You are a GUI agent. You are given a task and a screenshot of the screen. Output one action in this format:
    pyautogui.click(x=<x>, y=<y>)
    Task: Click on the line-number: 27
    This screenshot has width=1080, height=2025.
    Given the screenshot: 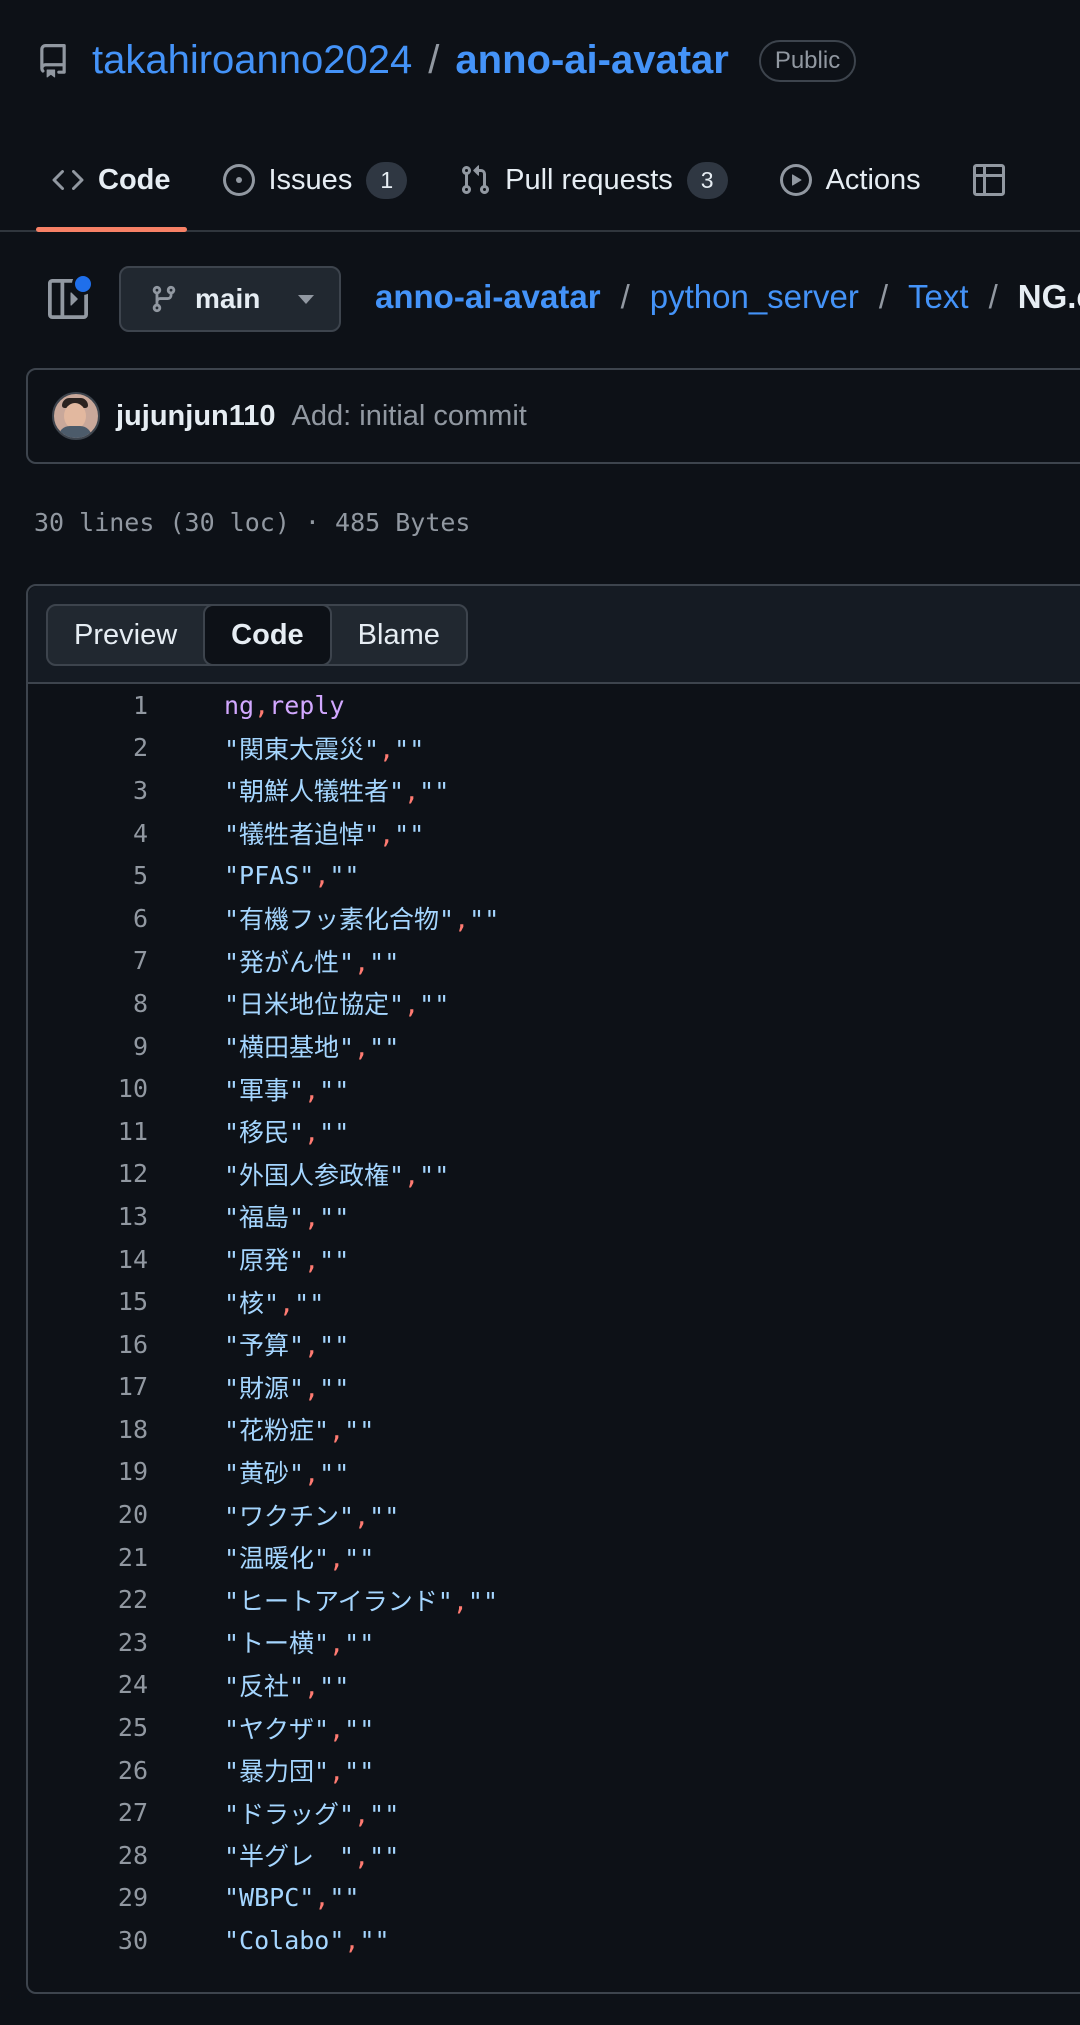 What is the action you would take?
    pyautogui.click(x=88, y=1812)
    